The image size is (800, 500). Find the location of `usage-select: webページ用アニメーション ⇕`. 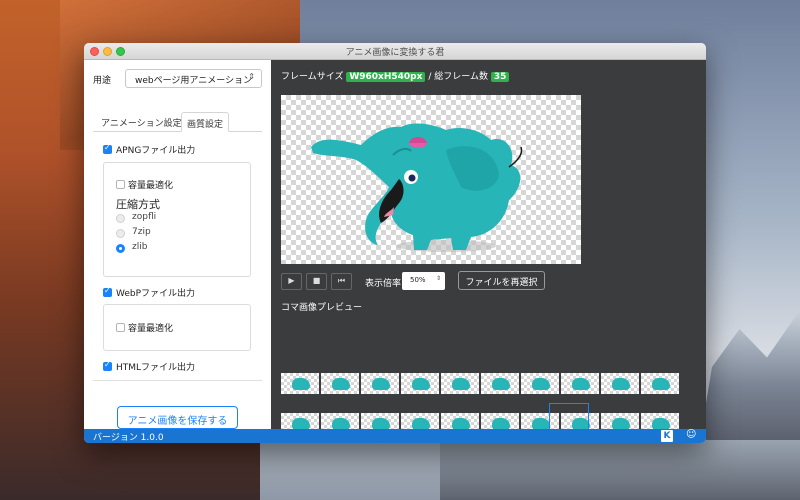

usage-select: webページ用アニメーション ⇕ is located at coordinates (193, 78).